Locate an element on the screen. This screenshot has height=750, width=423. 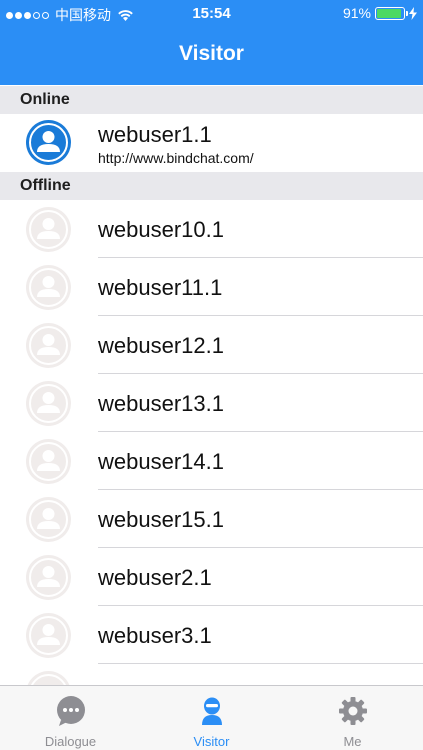
charging-icon is located at coordinates (413, 13).